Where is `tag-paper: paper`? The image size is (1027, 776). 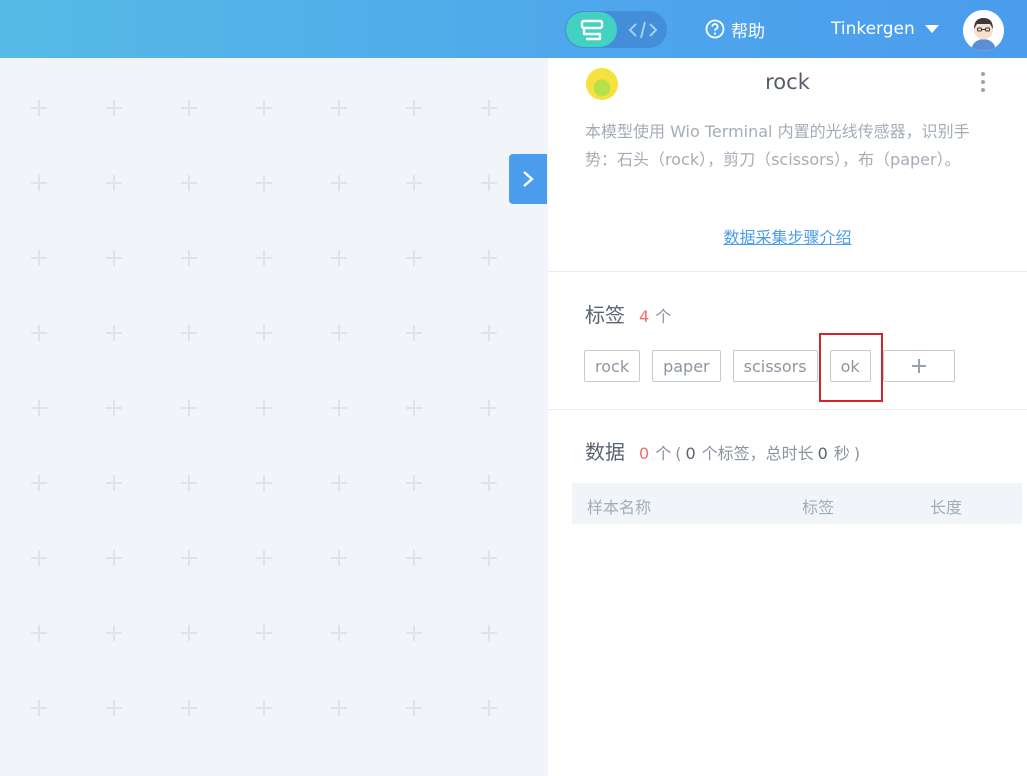 tag-paper: paper is located at coordinates (686, 366).